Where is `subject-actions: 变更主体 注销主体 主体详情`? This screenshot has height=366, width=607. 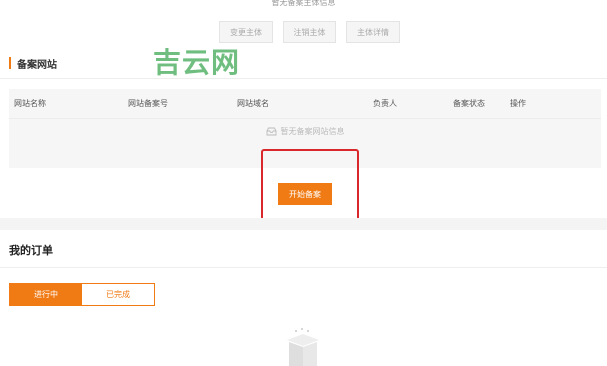
subject-actions: 变更主体 注销主体 主体详情 is located at coordinates (309, 32).